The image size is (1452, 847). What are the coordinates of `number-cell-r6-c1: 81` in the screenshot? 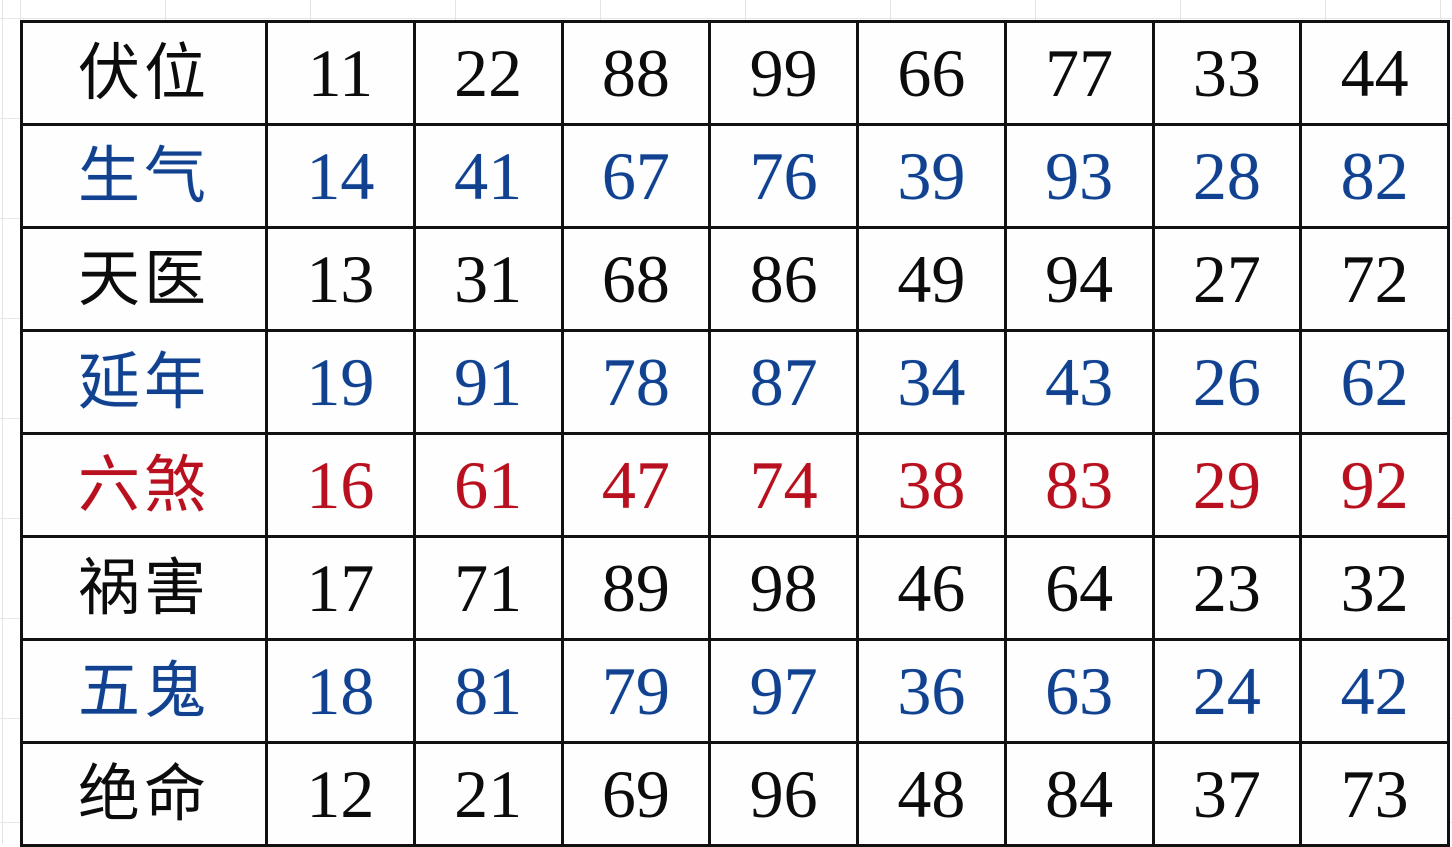 It's located at (488, 691).